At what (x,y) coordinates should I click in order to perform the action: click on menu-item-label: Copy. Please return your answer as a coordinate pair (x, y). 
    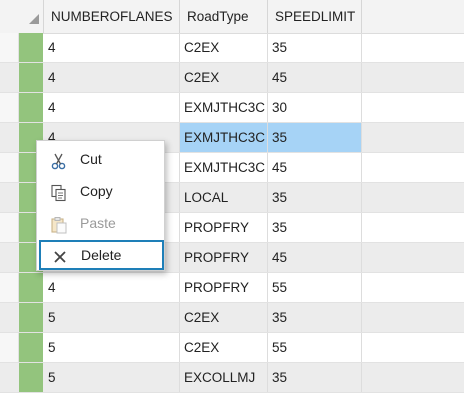
    Looking at the image, I should click on (96, 191).